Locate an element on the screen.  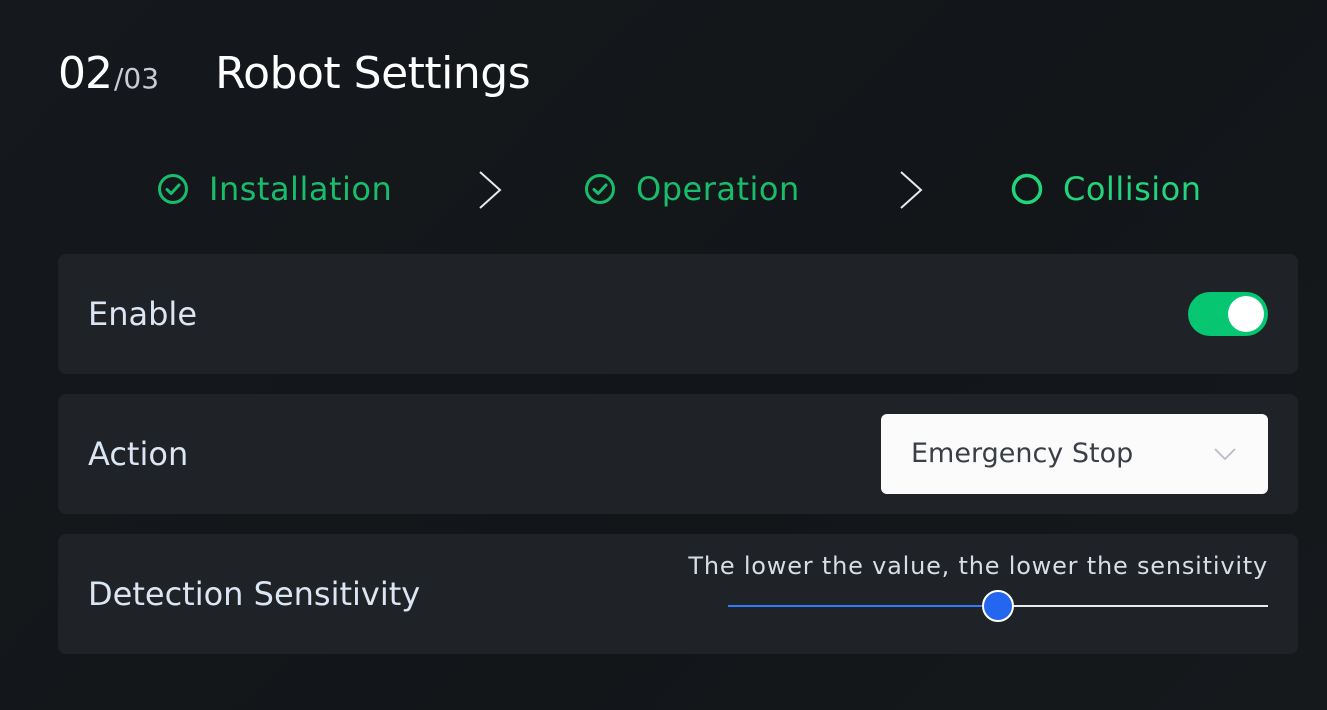
page-header: 02 /03 Robot Settings is located at coordinates (294, 73).